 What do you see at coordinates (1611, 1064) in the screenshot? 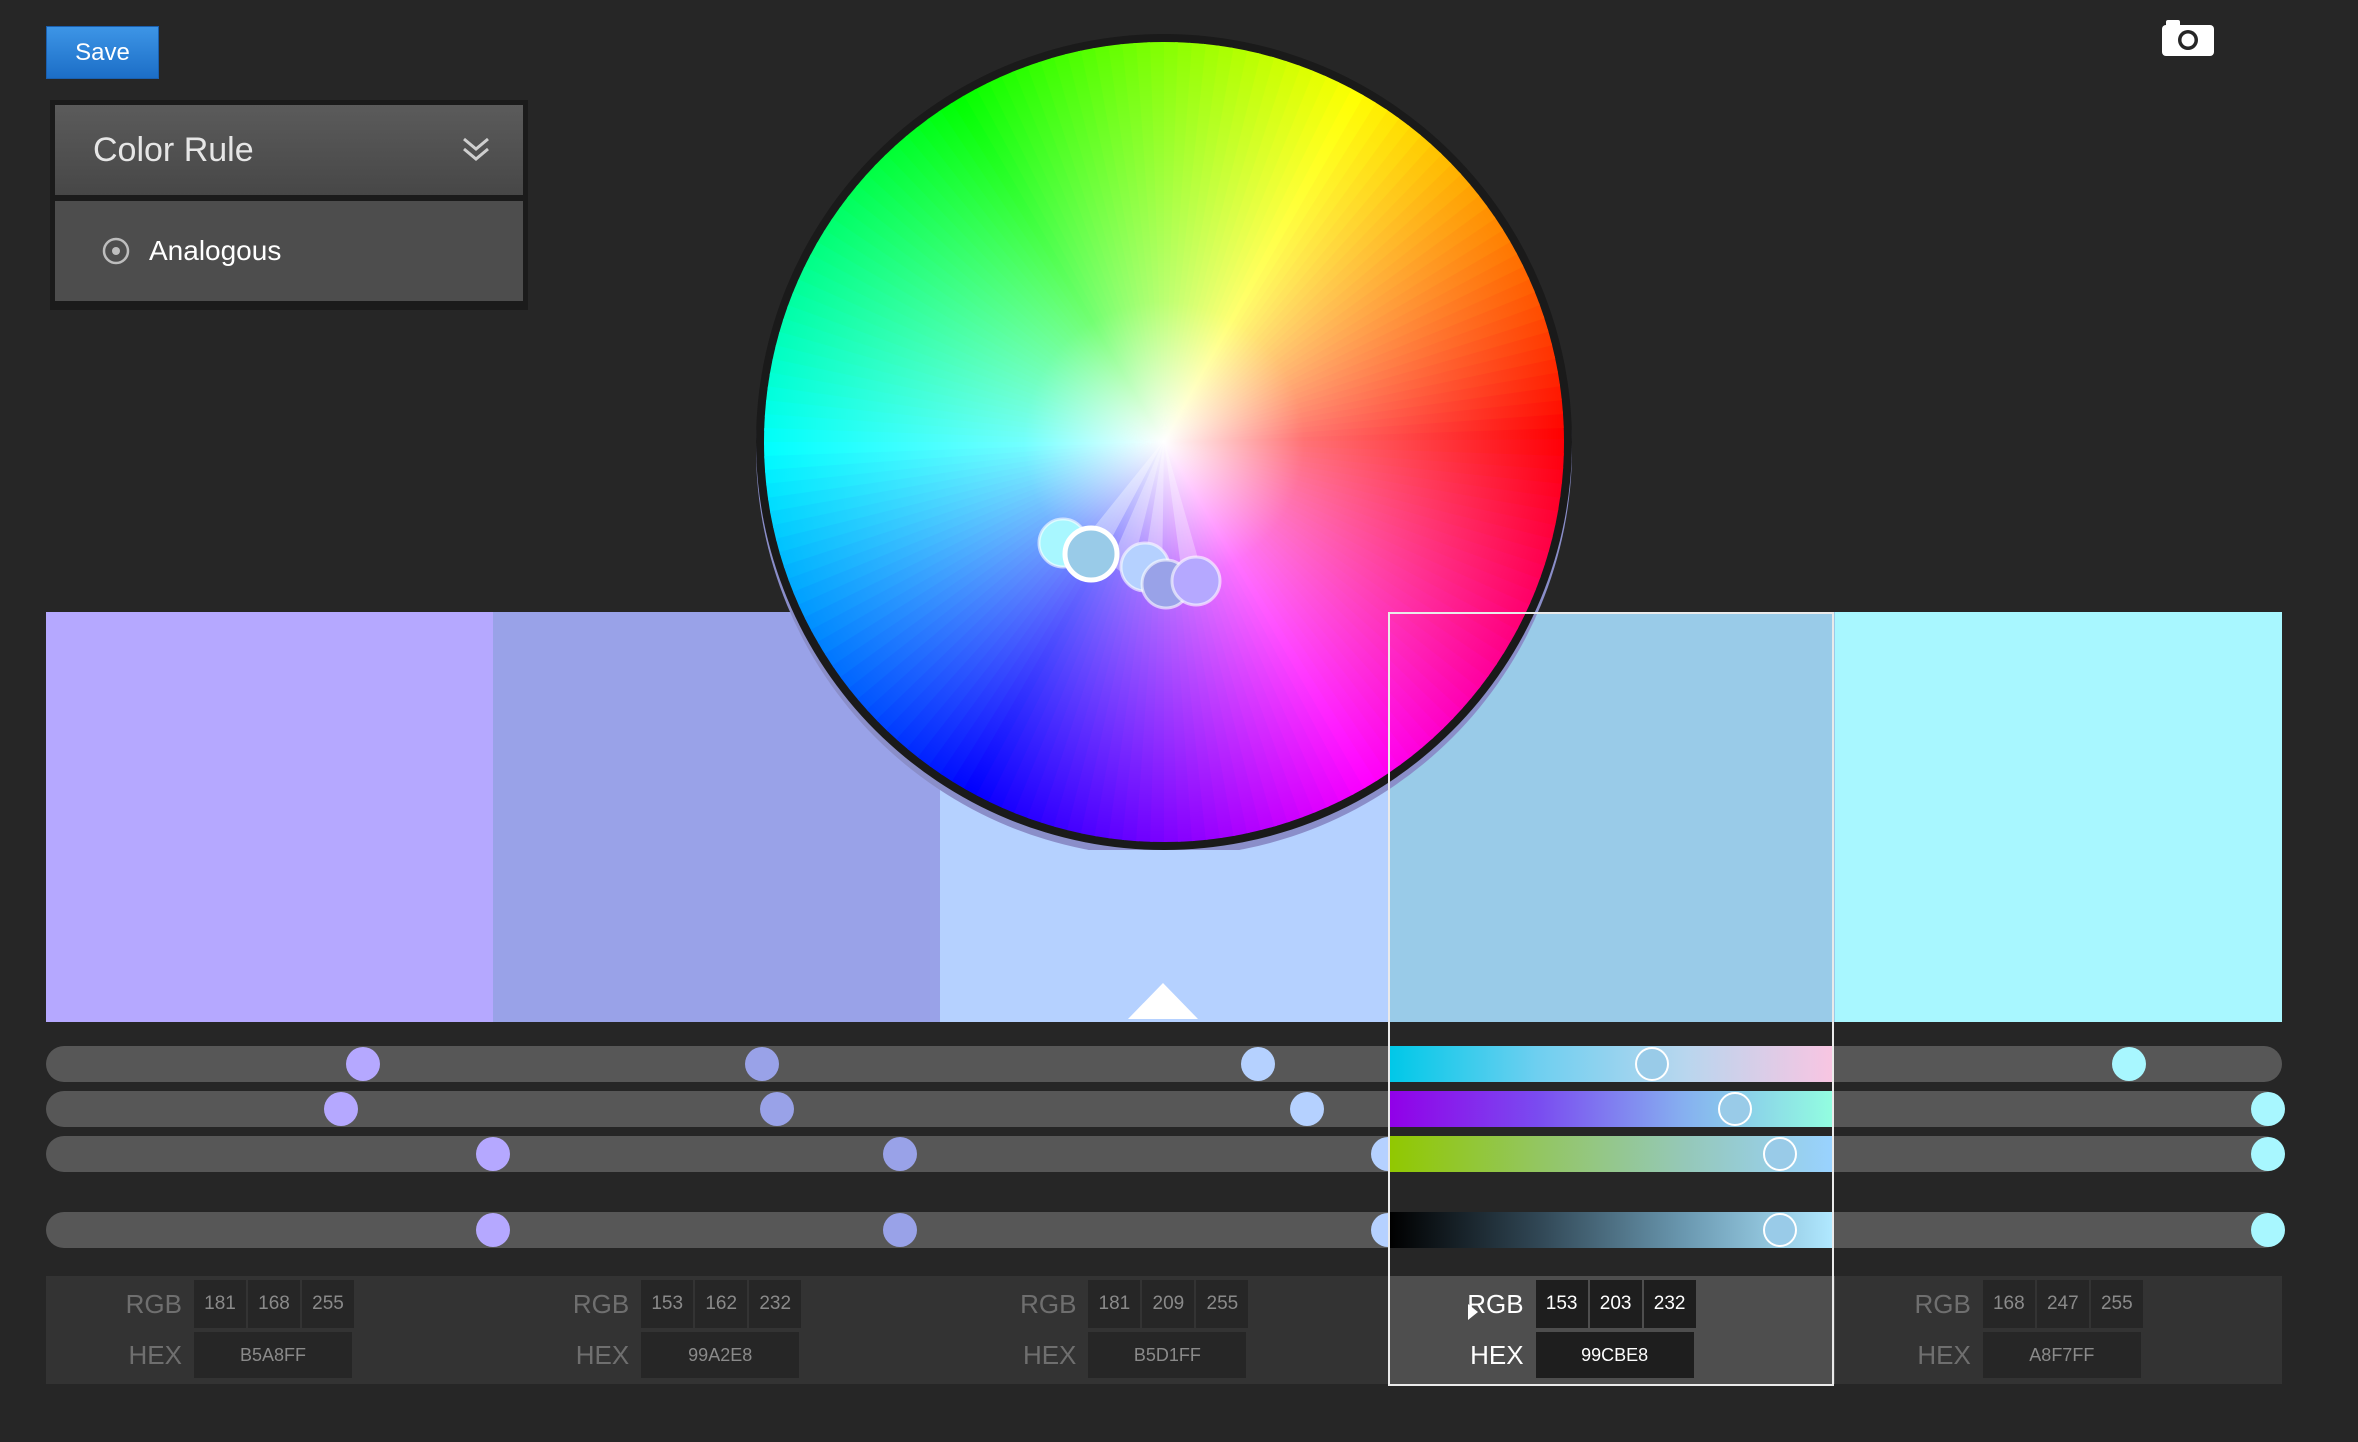
I see `red-gradient` at bounding box center [1611, 1064].